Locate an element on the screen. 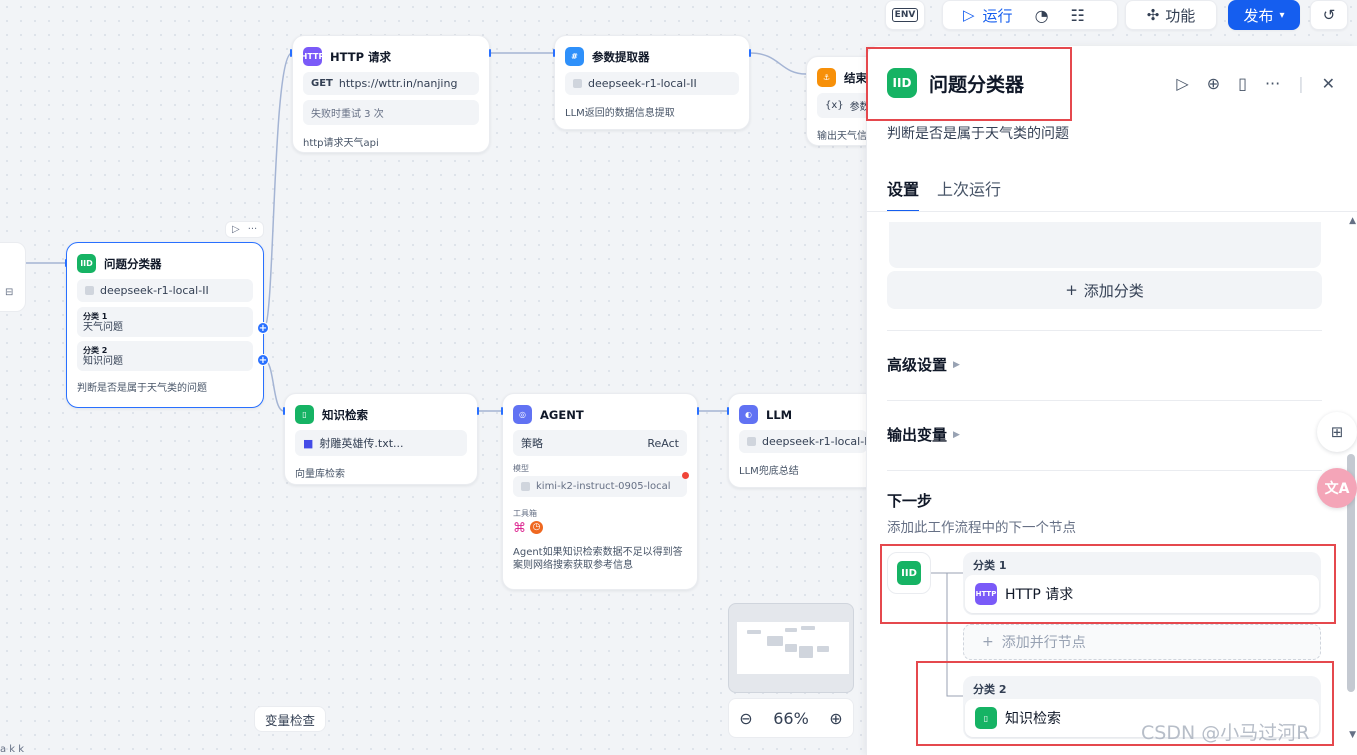  class-item: 分类 2 知识问题 is located at coordinates (165, 356).